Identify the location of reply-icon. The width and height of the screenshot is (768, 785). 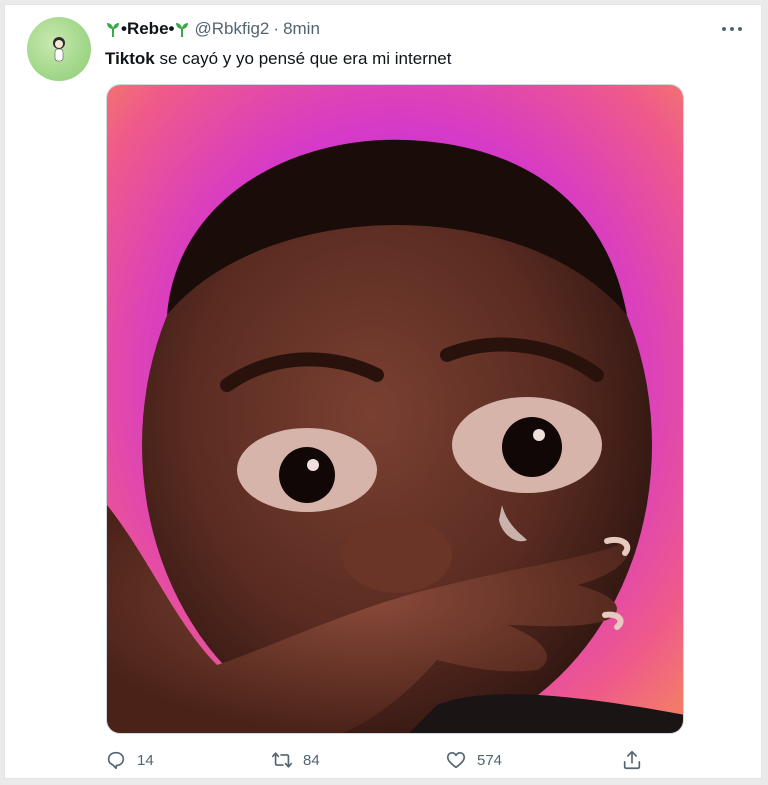
(116, 760).